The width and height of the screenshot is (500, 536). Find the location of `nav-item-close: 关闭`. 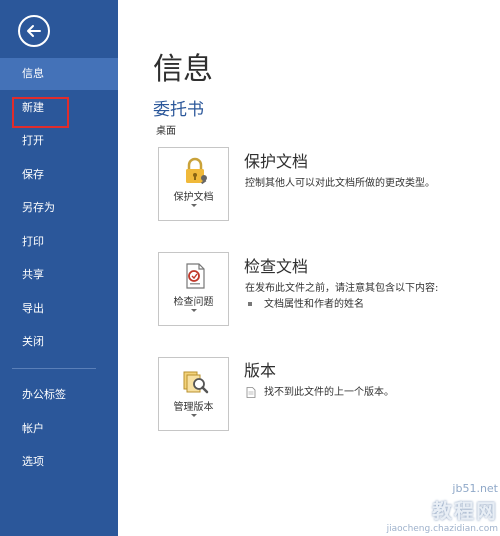

nav-item-close: 关闭 is located at coordinates (59, 342).